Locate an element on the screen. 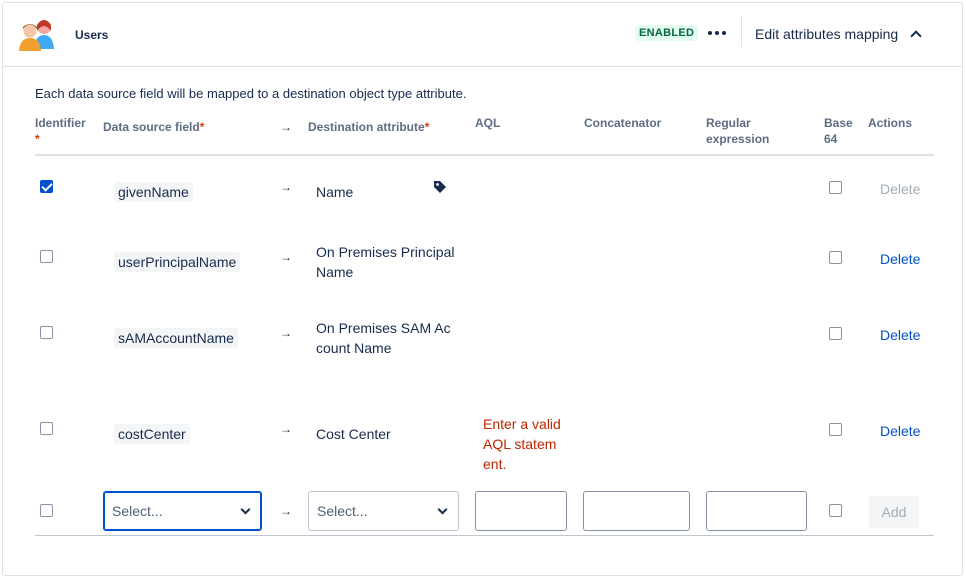 Image resolution: width=966 pixels, height=579 pixels. column-header-data-source-field-label: Data source field is located at coordinates (151, 127).